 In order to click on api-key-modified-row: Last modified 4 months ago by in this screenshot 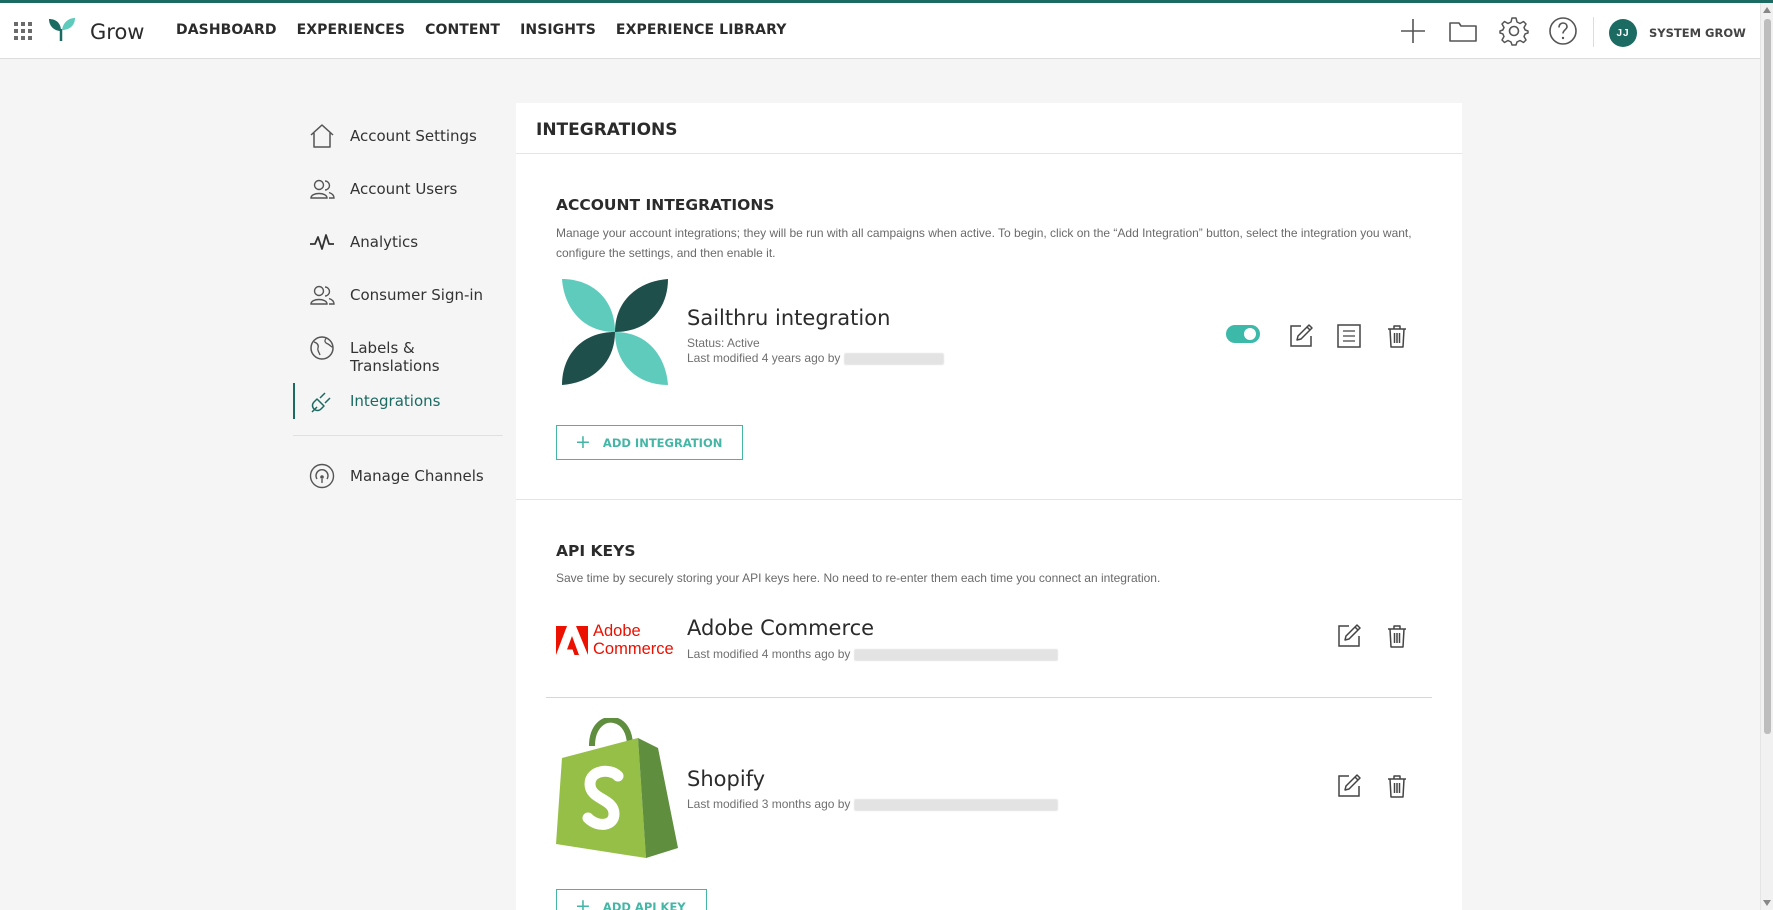, I will do `click(873, 654)`.